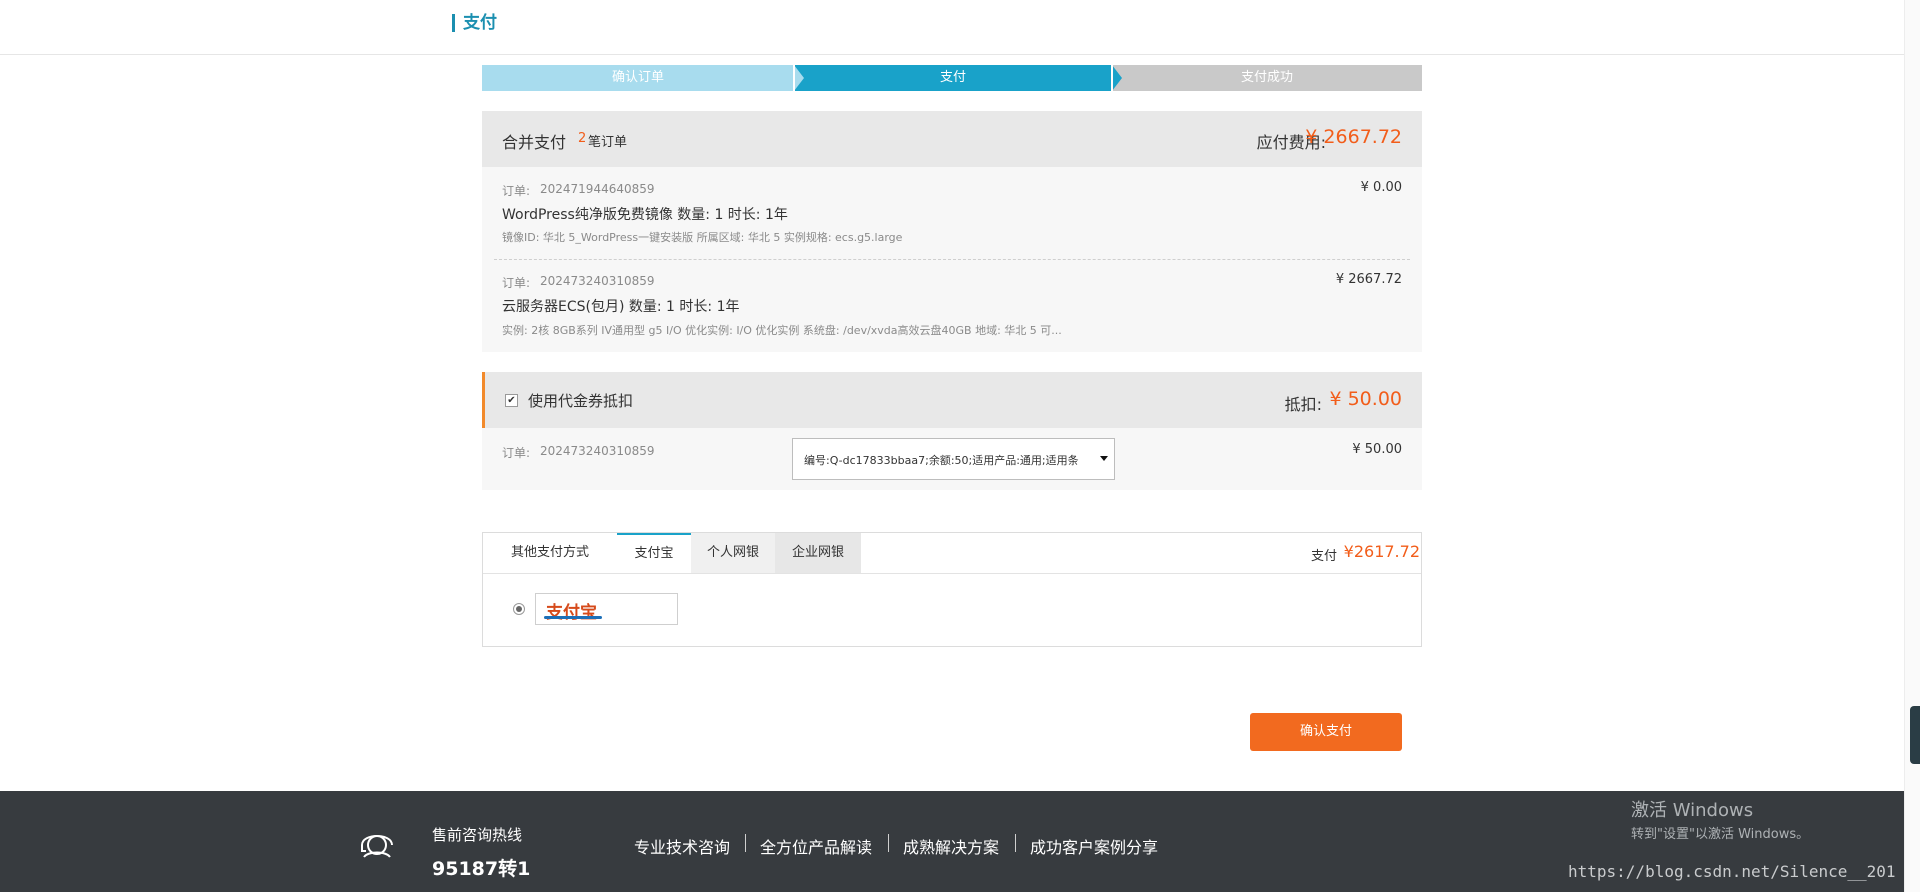 Image resolution: width=1920 pixels, height=892 pixels. What do you see at coordinates (638, 78) in the screenshot?
I see `step-confirm-order: 确认订单` at bounding box center [638, 78].